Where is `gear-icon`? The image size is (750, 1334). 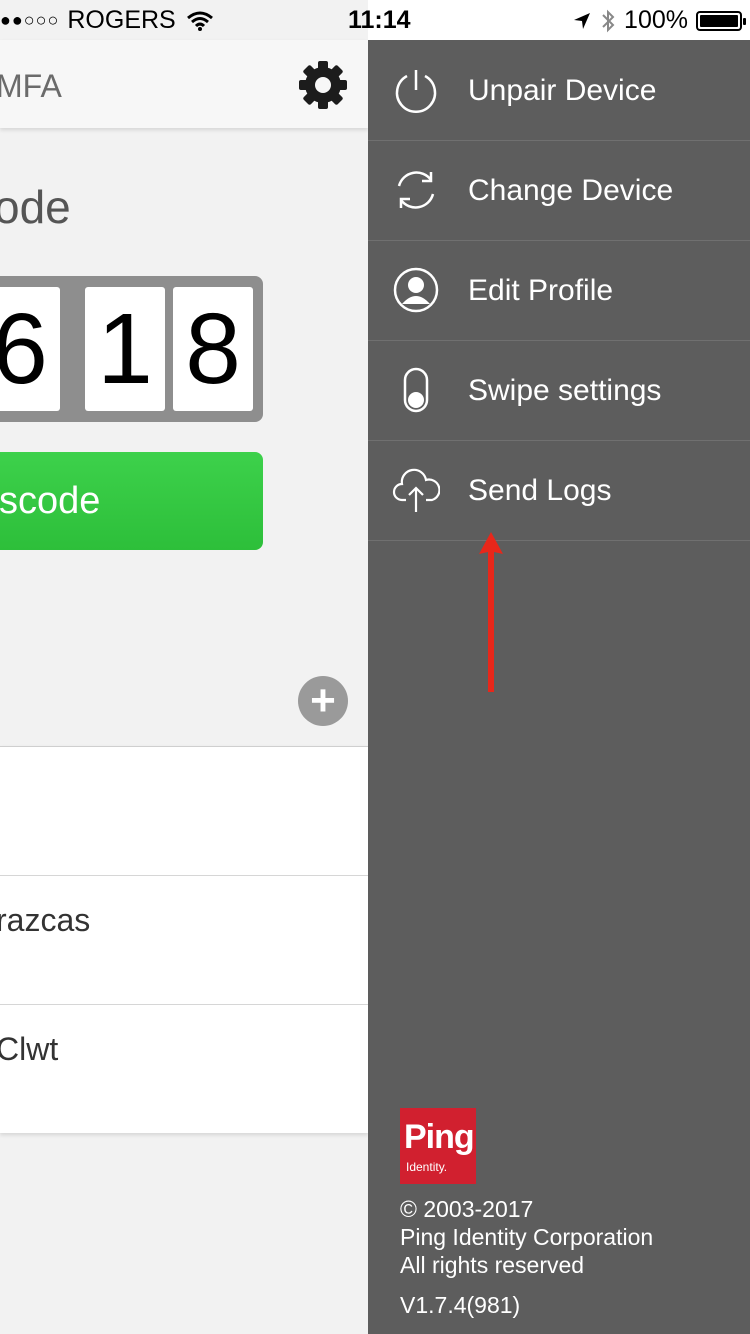 gear-icon is located at coordinates (323, 85).